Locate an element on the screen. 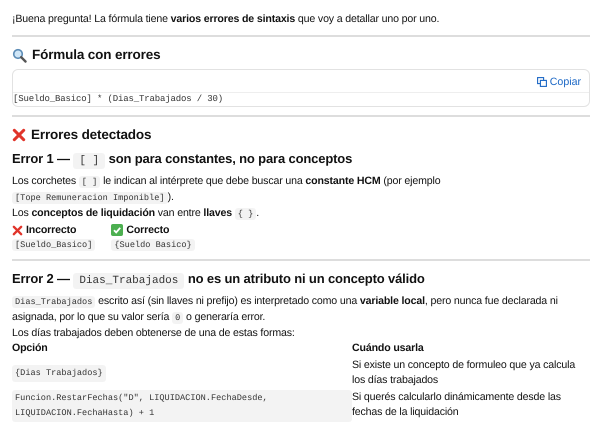 This screenshot has width=602, height=429. section-title: Fórmula con errores is located at coordinates (96, 55).